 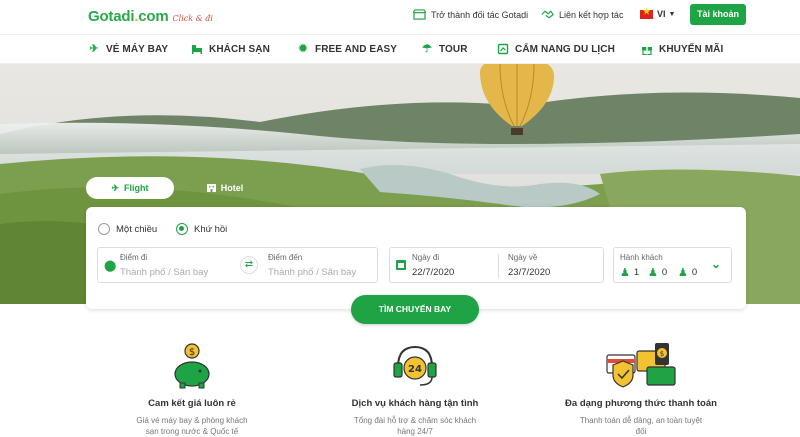 I want to click on book-icon, so click(x=503, y=49).